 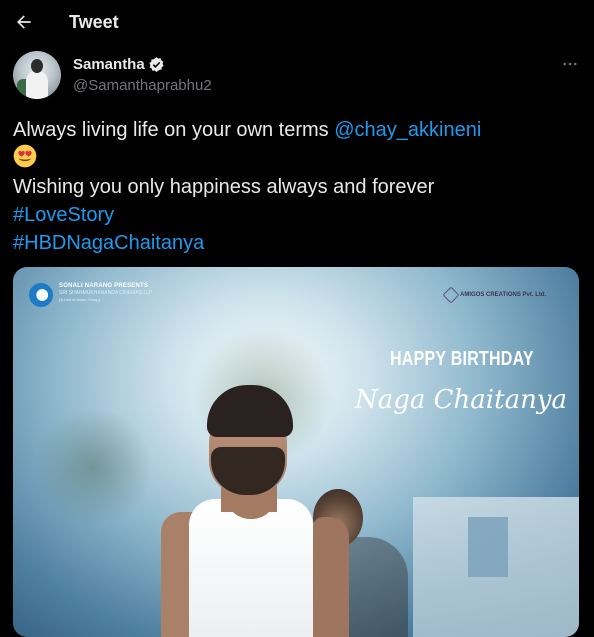 I want to click on more-horizontal-icon, so click(x=570, y=64).